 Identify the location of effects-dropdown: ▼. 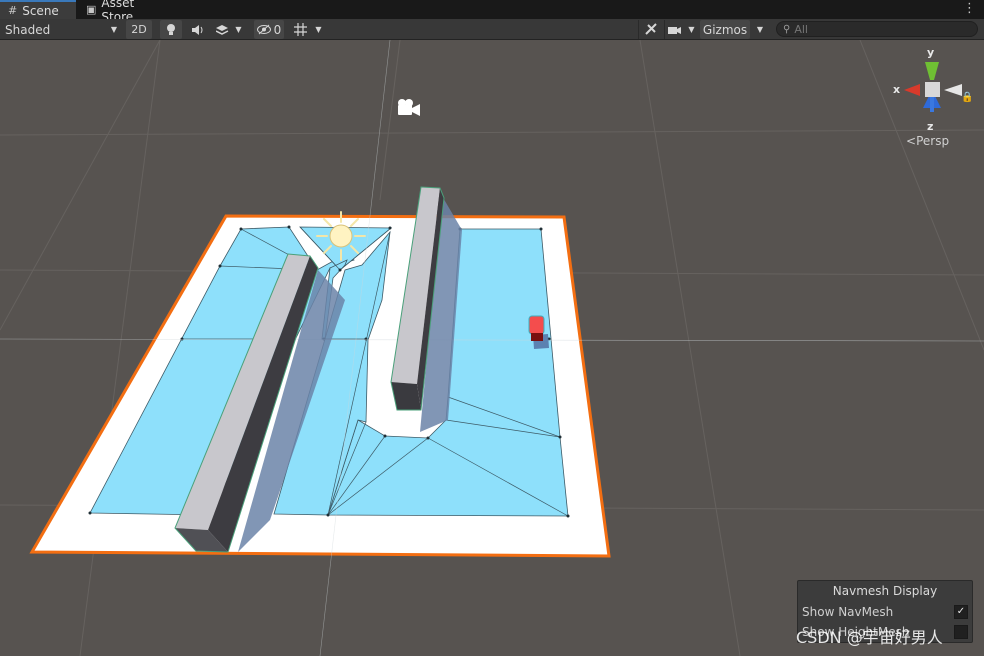
(229, 29).